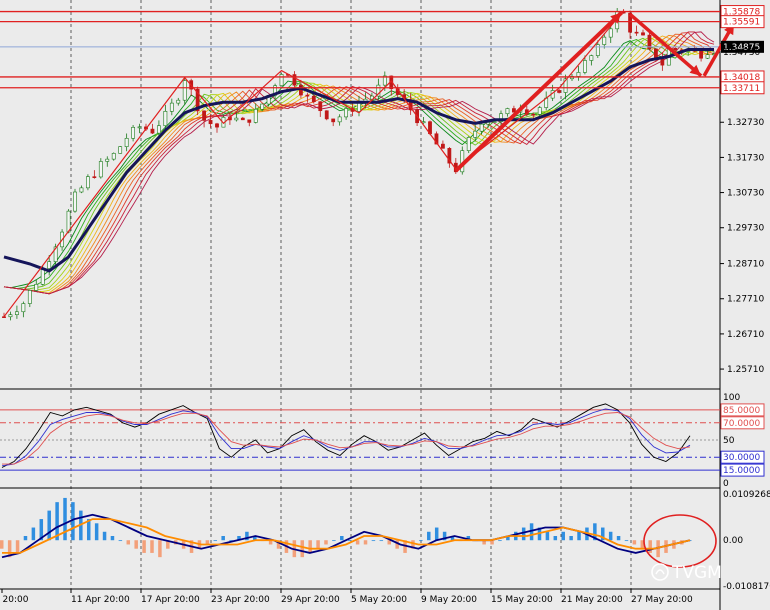 The image size is (770, 610). Describe the element at coordinates (379, 600) in the screenshot. I see `time-label: 5 May 20:00` at that location.